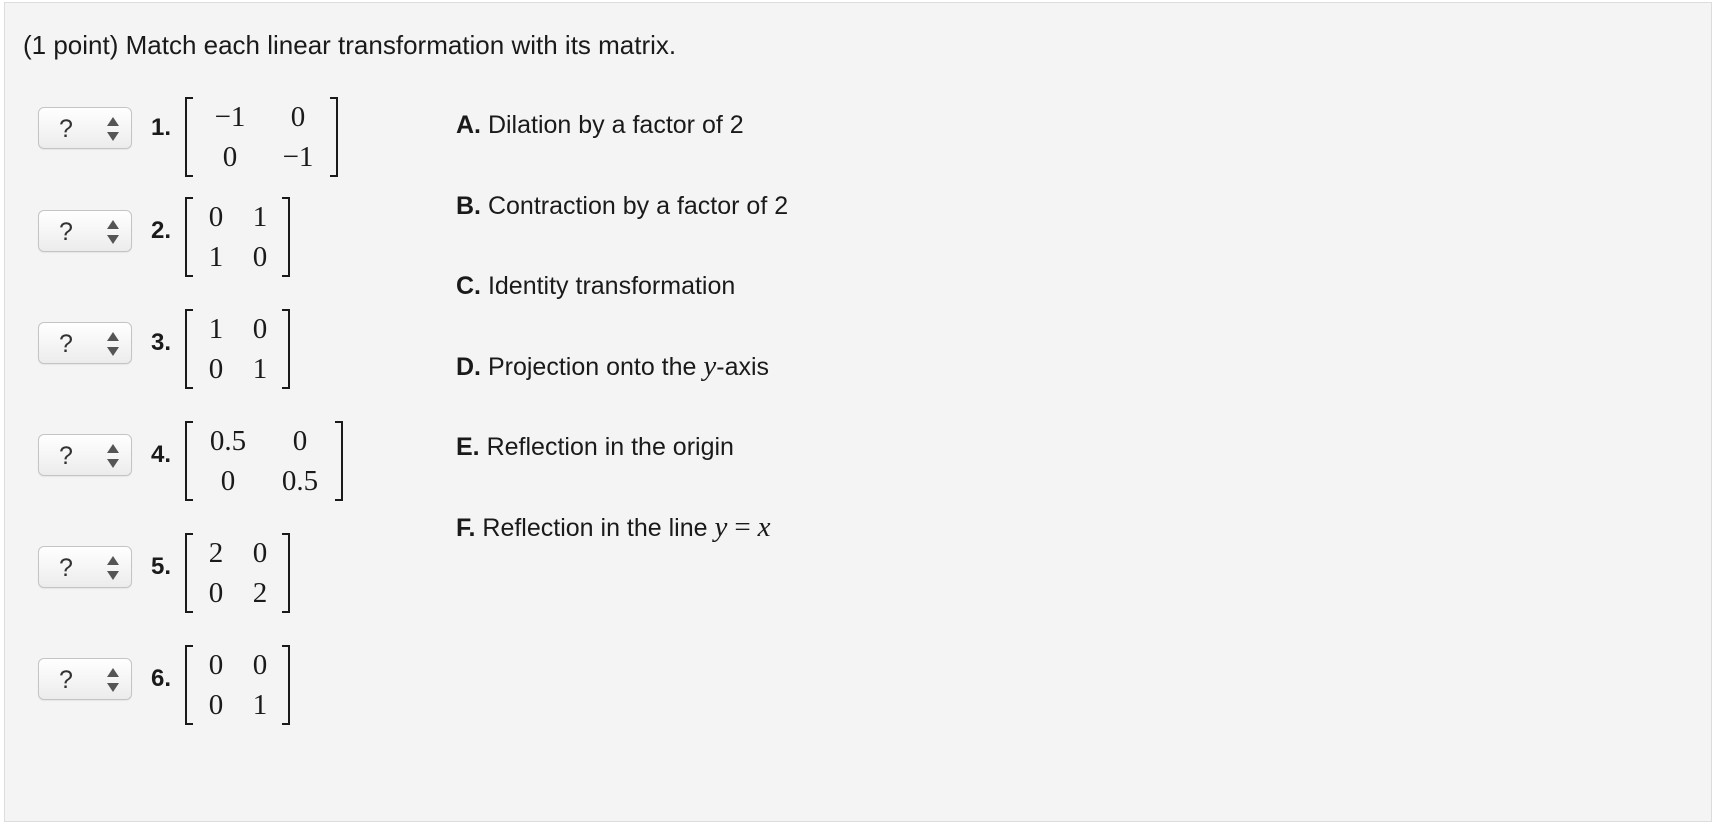  What do you see at coordinates (743, 367) in the screenshot?
I see `option-text-suffix: -axis` at bounding box center [743, 367].